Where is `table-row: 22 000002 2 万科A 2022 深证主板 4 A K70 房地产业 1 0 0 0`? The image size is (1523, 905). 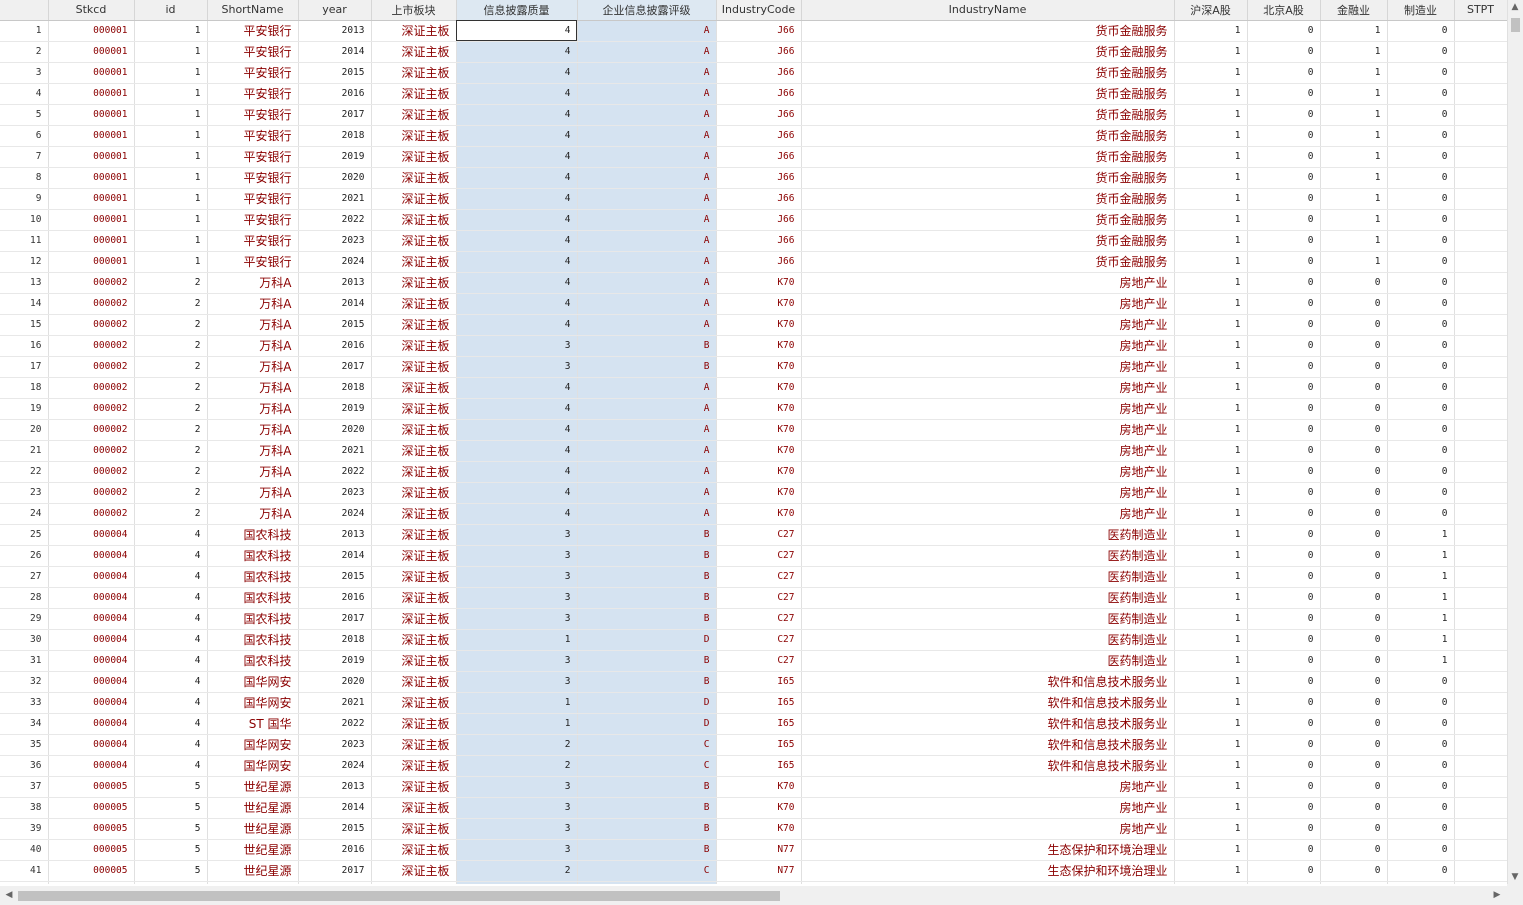 table-row: 22 000002 2 万科A 2022 深证主板 4 A K70 房地产业 1 0 0 0 is located at coordinates (753, 472).